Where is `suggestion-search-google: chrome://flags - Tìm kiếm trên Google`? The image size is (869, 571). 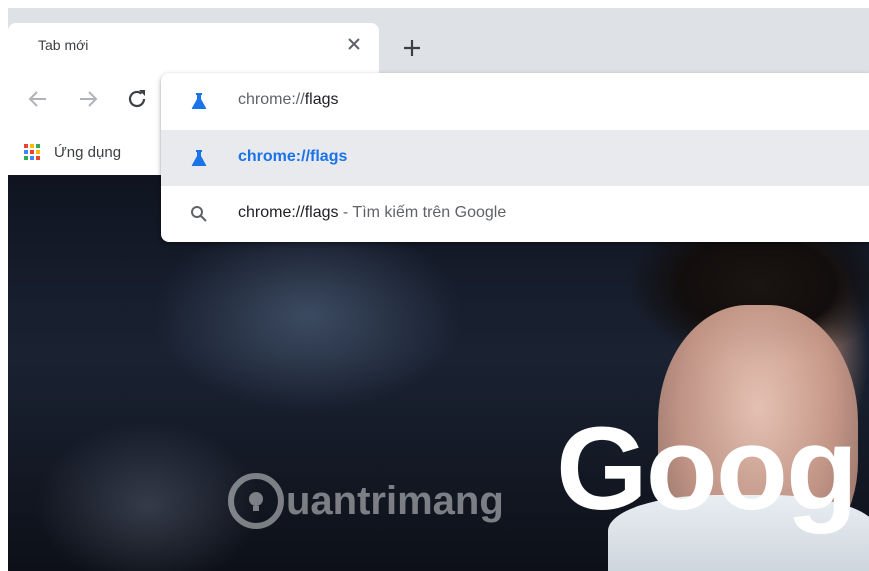 suggestion-search-google: chrome://flags - Tìm kiếm trên Google is located at coordinates (515, 214).